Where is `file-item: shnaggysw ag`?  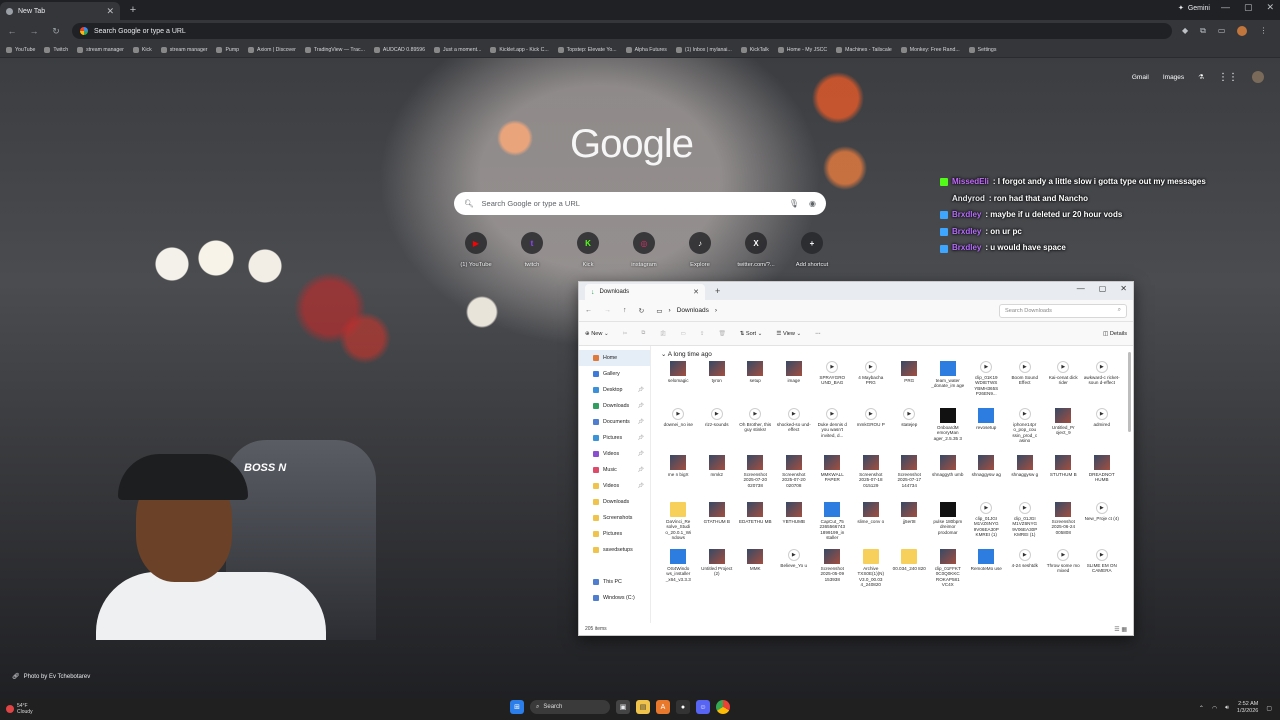 file-item: shnaggysw ag is located at coordinates (986, 478).